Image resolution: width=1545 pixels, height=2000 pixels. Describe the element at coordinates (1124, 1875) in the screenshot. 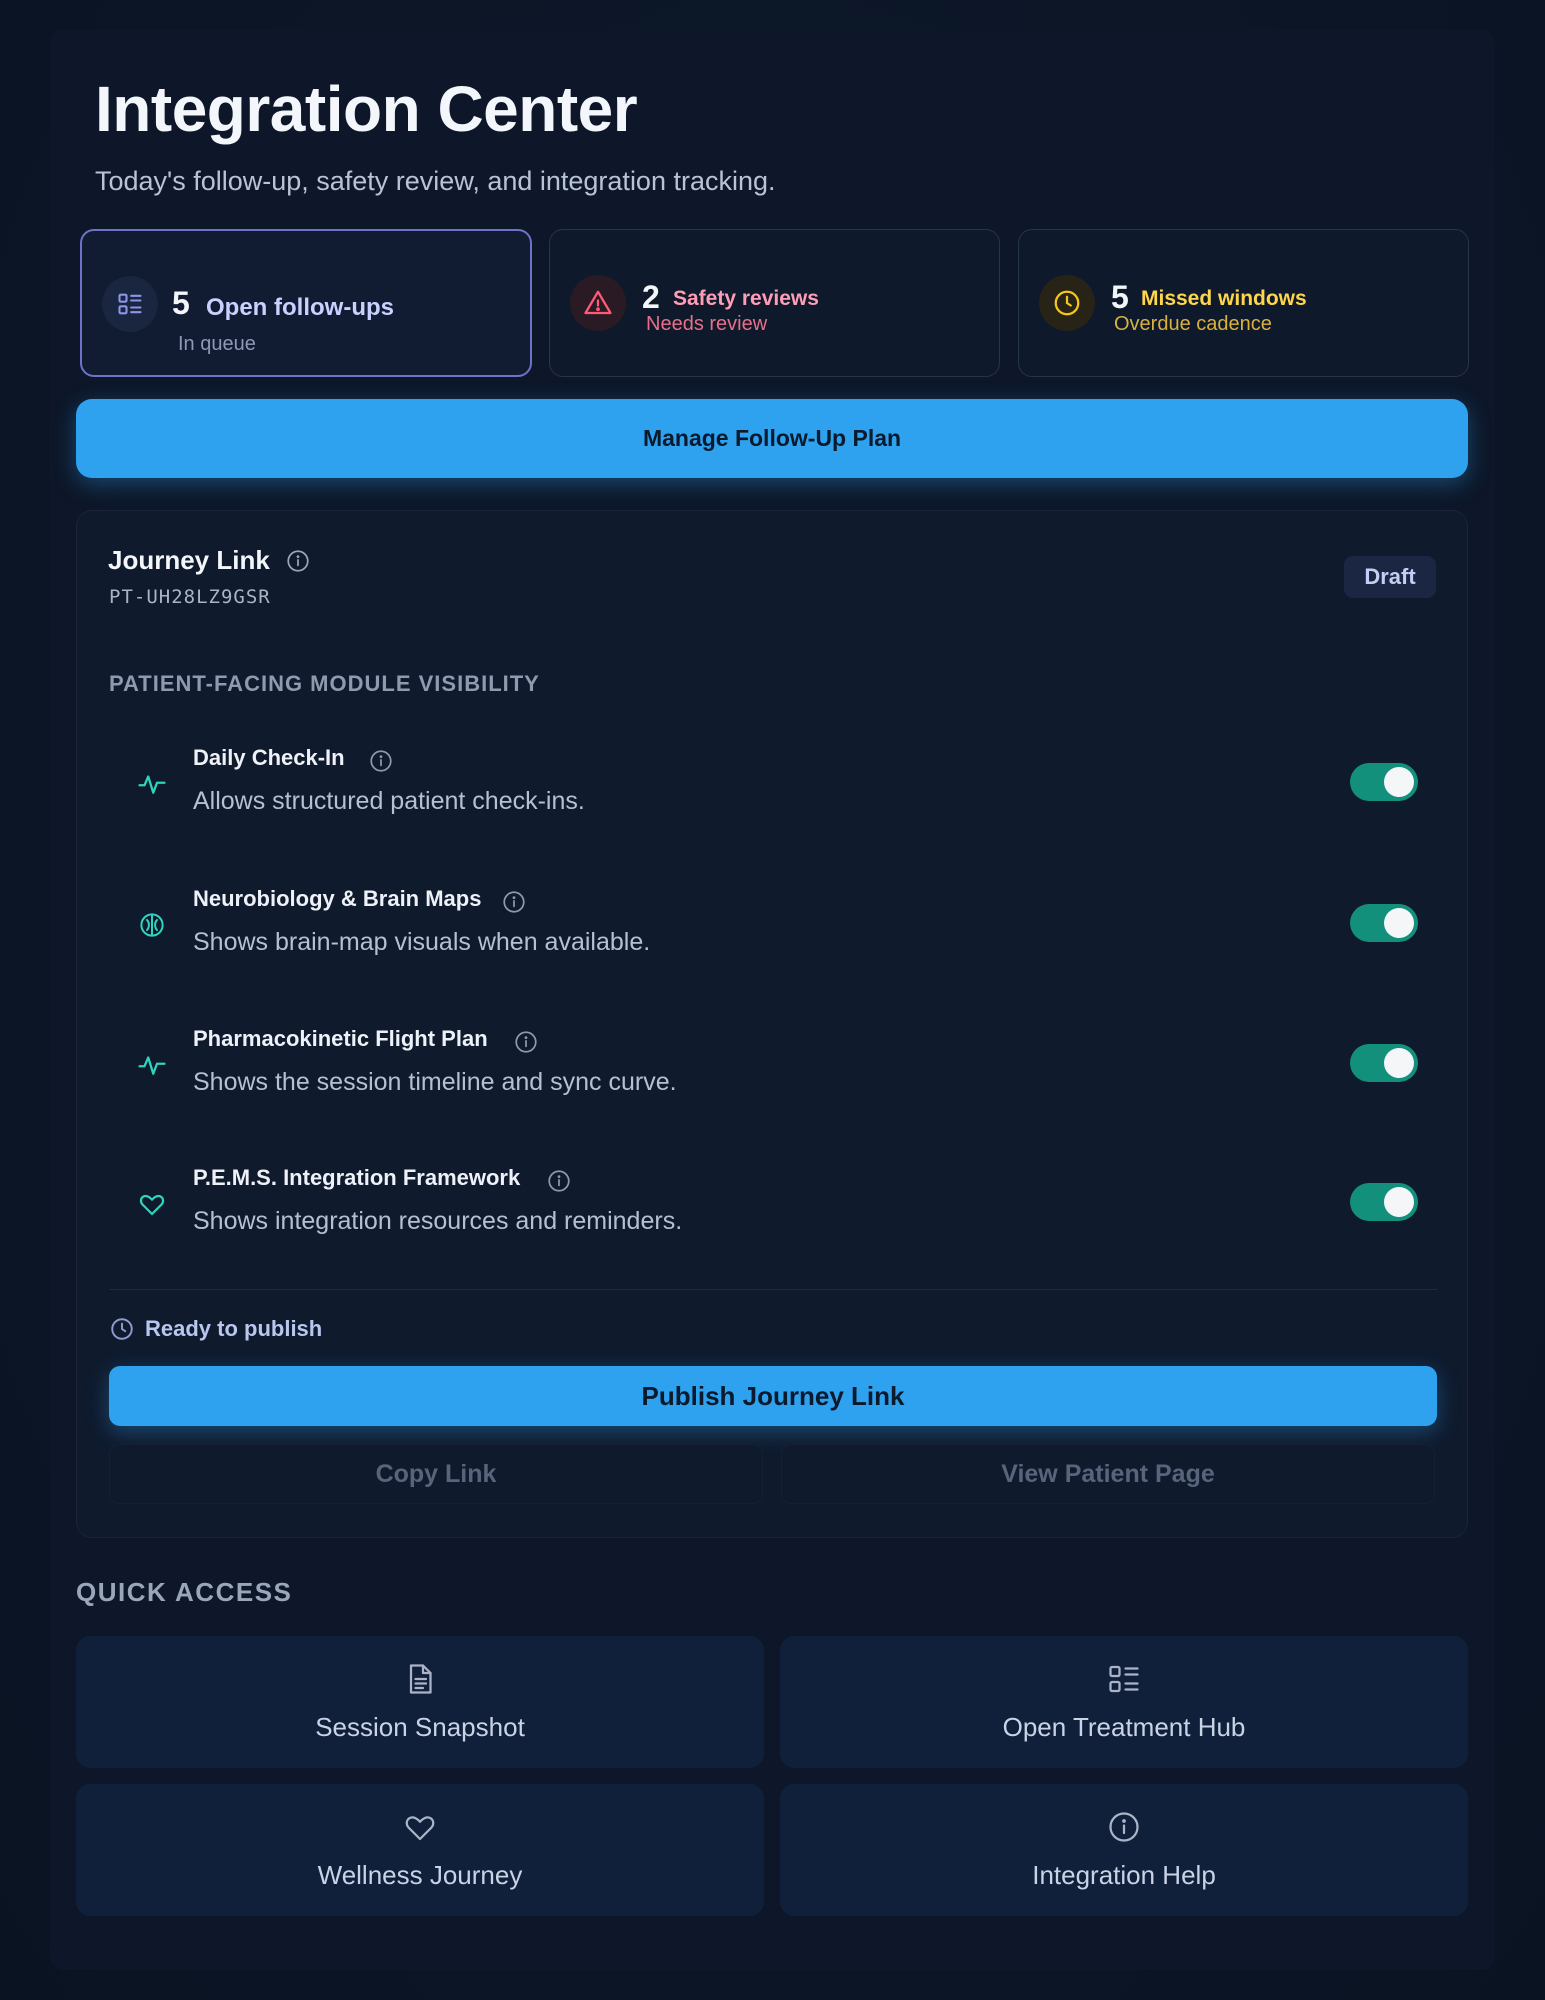

I see `tile-label: Integration Help` at that location.